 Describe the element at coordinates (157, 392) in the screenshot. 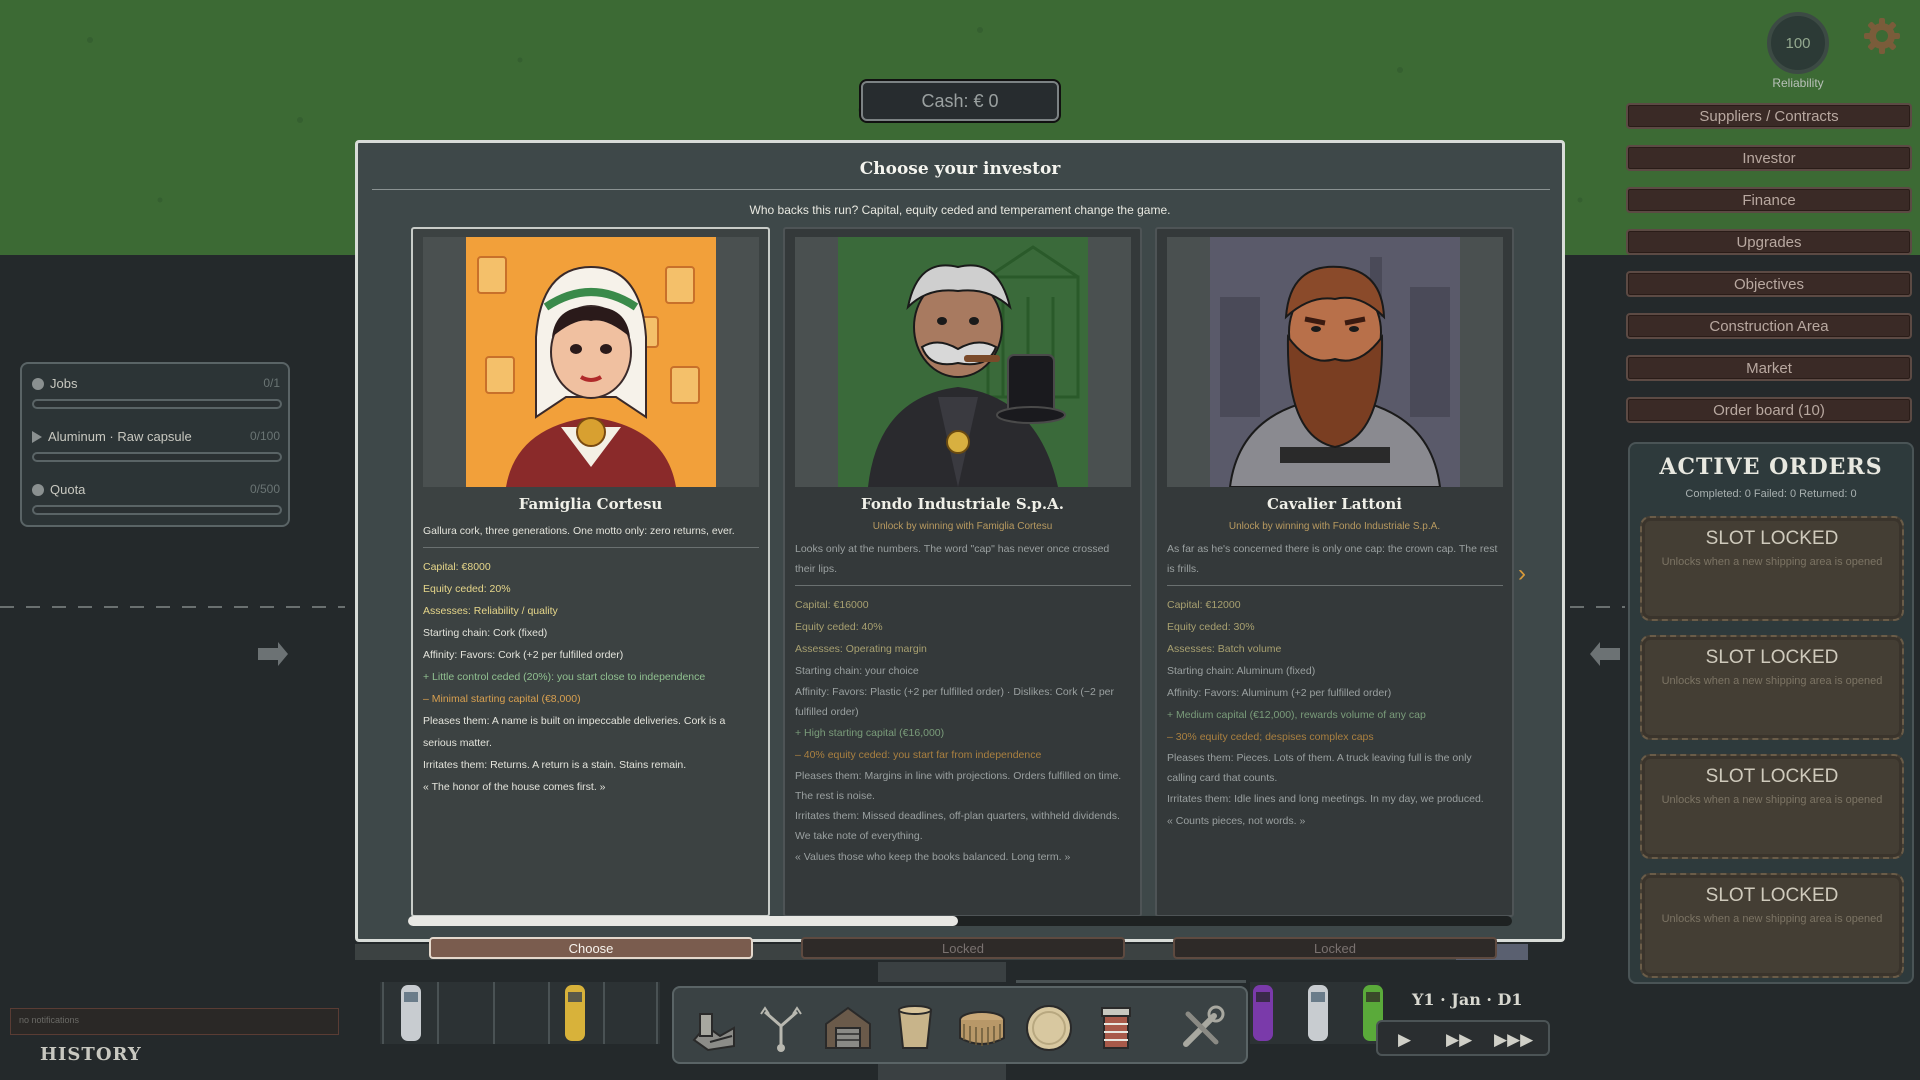

I see `jobs-row: Jobs 0/1` at that location.